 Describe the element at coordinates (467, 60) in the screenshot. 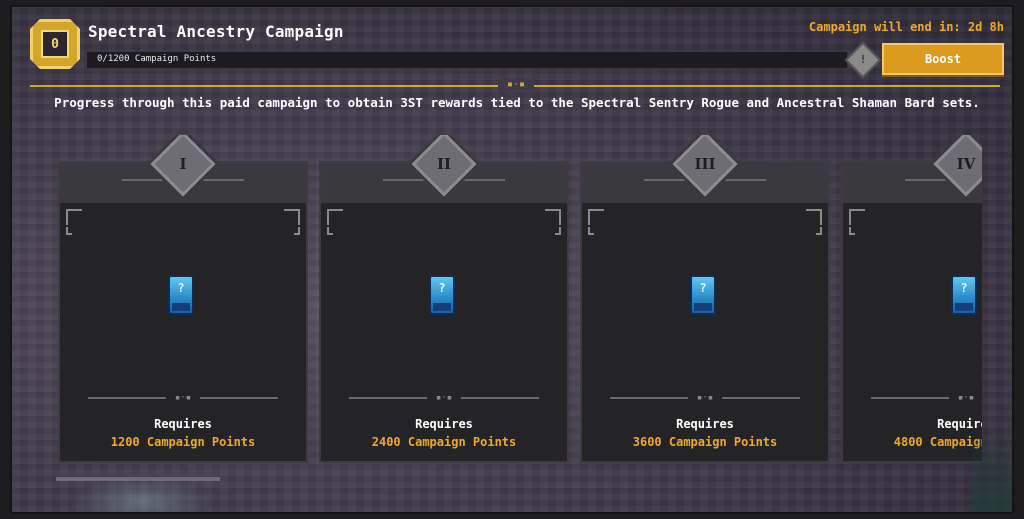

I see `campaign-progress-bar: 0/1200 Campaign Points` at that location.